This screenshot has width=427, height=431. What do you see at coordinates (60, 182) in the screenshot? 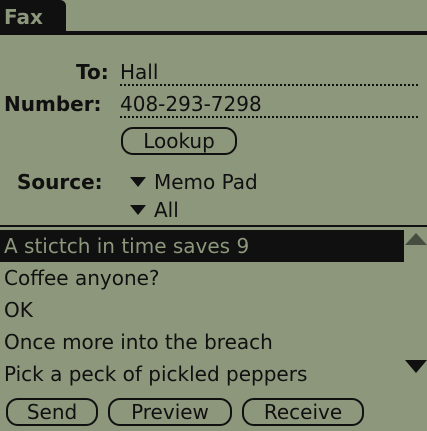
I see `source-label: Source:` at bounding box center [60, 182].